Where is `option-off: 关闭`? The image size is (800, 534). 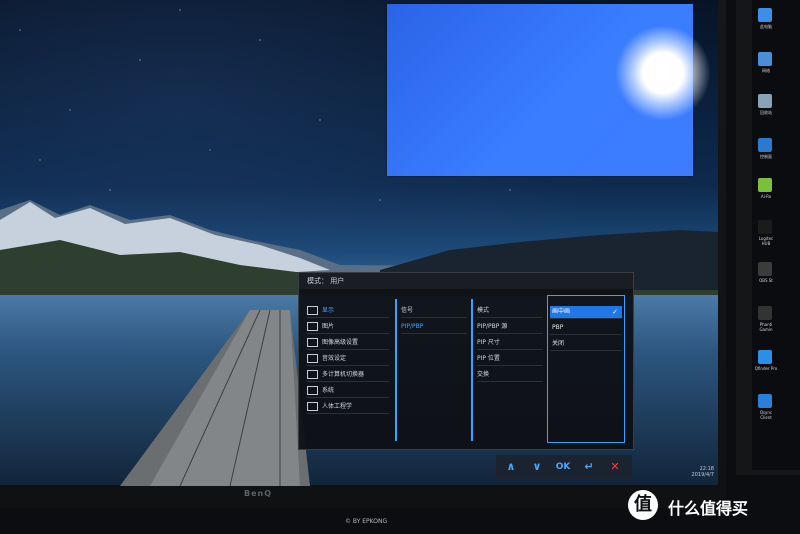 option-off: 关闭 is located at coordinates (586, 344).